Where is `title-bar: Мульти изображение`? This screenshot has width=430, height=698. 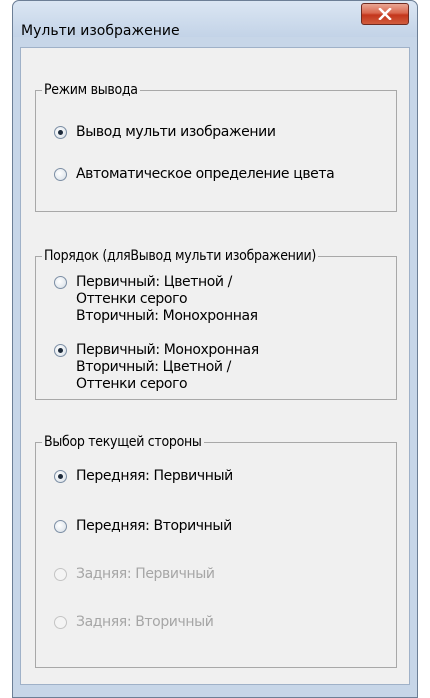
title-bar: Мульти изображение is located at coordinates (215, 20).